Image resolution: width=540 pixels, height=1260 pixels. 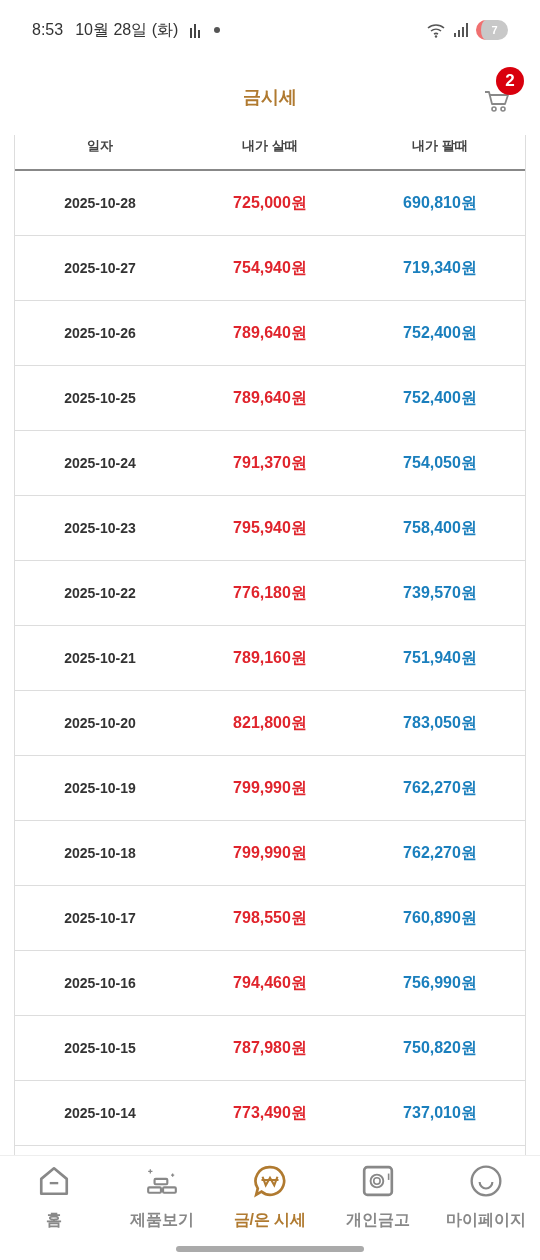 I want to click on nav-tab: 홈, so click(x=54, y=1198).